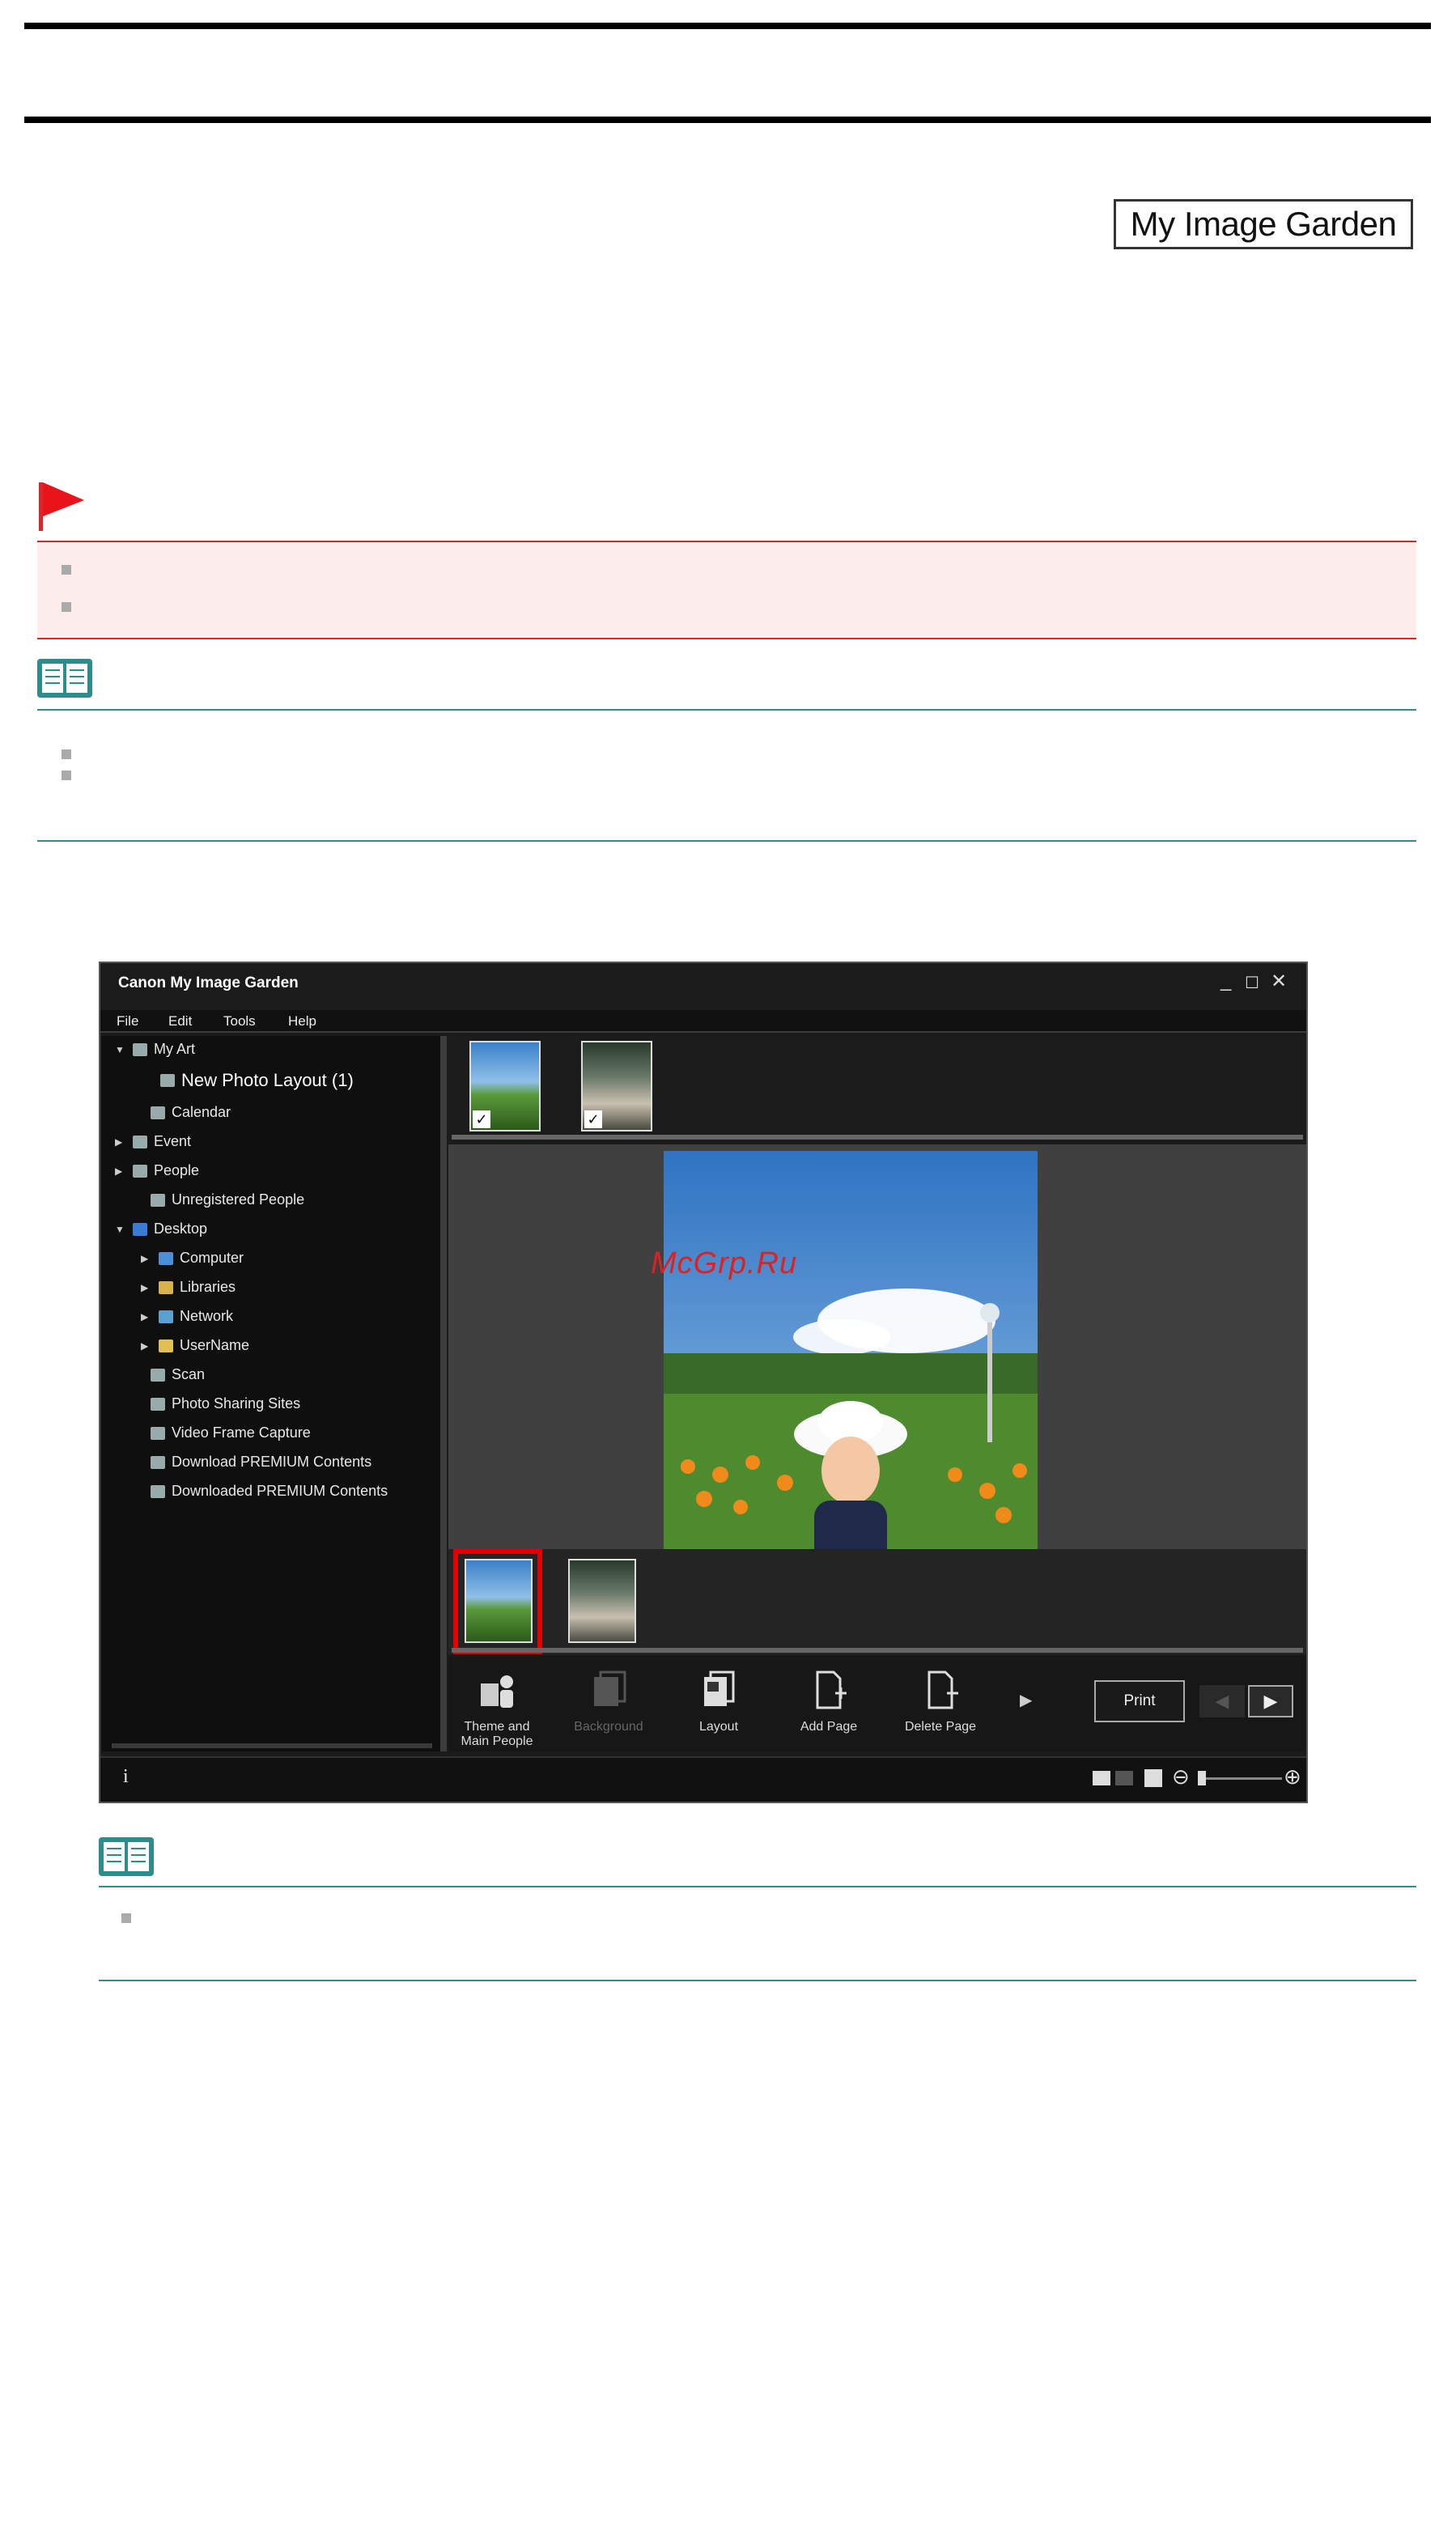 This screenshot has height=2543, width=1456. What do you see at coordinates (726, 841) in the screenshot?
I see `note-bottom-line` at bounding box center [726, 841].